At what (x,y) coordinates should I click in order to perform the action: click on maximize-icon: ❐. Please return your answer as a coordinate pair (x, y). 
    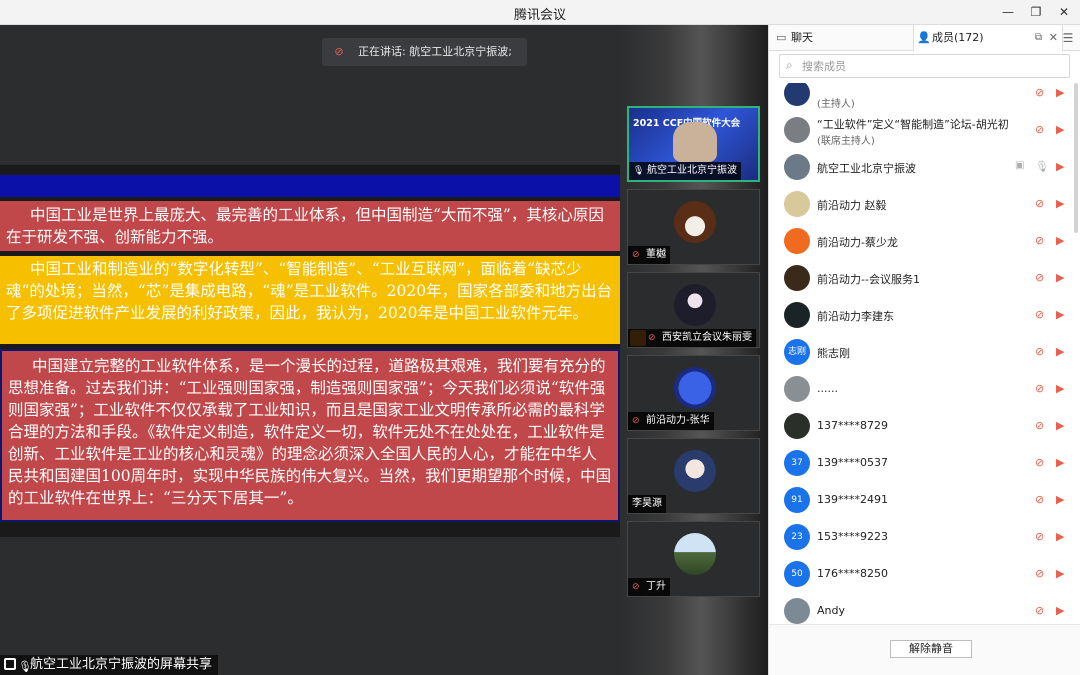
    Looking at the image, I should click on (1036, 12).